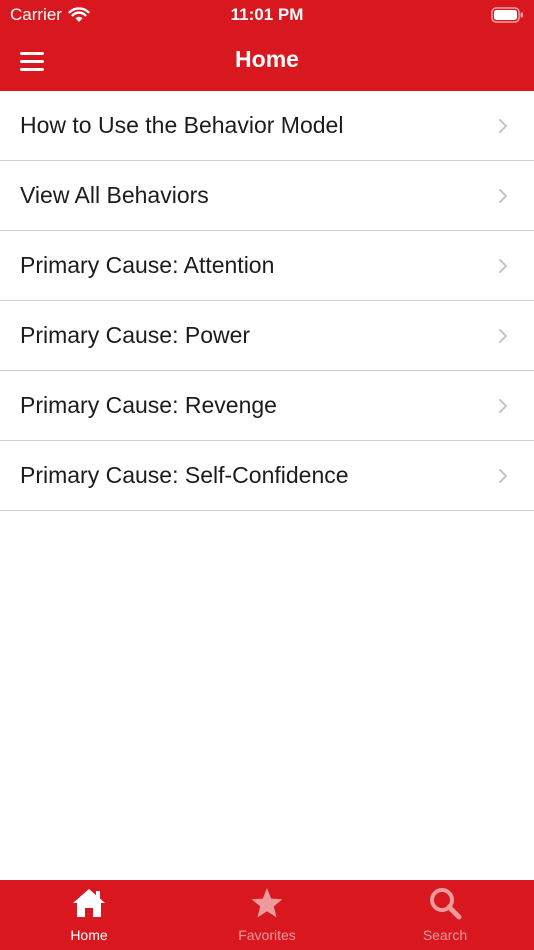 The width and height of the screenshot is (534, 950). What do you see at coordinates (147, 265) in the screenshot?
I see `list-item-label: Primary Cause: Attention` at bounding box center [147, 265].